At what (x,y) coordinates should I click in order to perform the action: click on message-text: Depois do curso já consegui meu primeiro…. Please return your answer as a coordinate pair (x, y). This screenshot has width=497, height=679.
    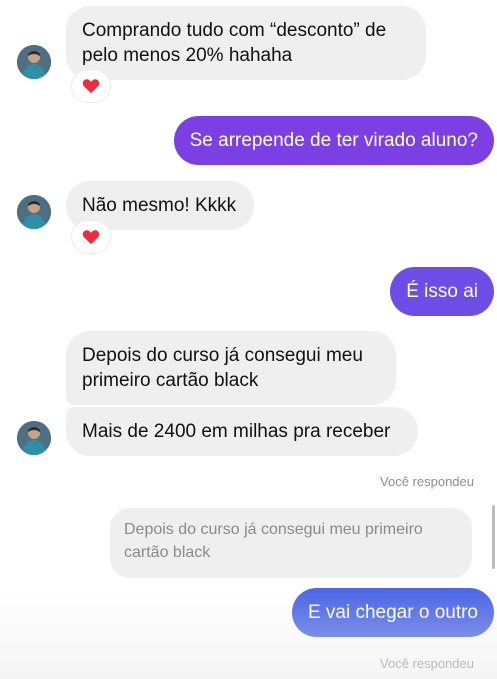
    Looking at the image, I should click on (222, 368).